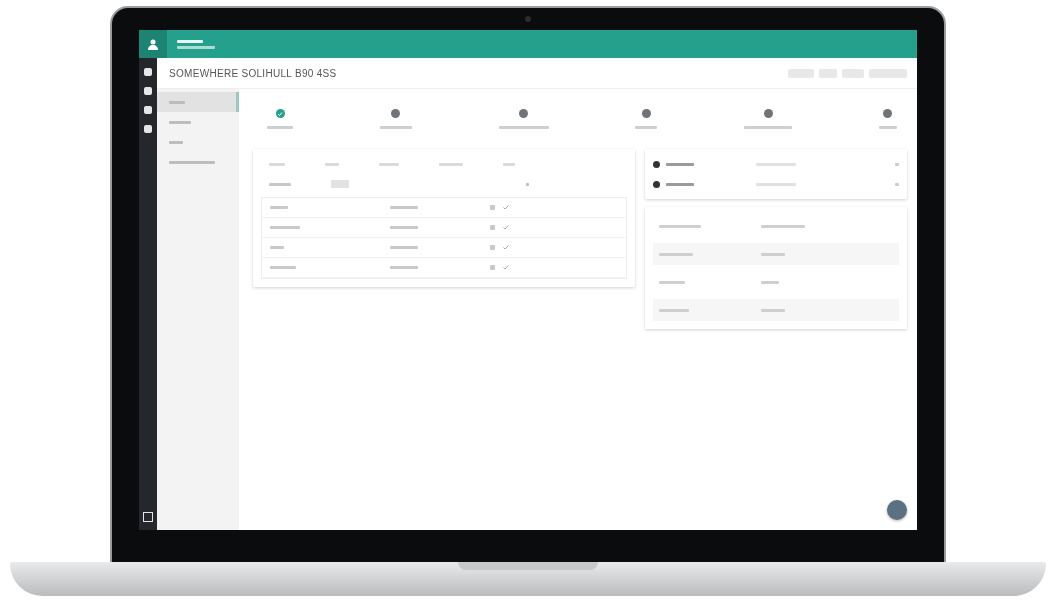 The height and width of the screenshot is (609, 1056). Describe the element at coordinates (528, 19) in the screenshot. I see `camera-icon` at that location.